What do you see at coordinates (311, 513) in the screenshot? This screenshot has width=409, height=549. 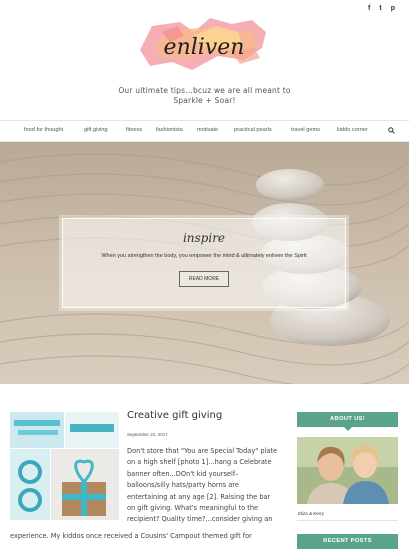 I see `about-us-caption: Eliza & Kerry` at bounding box center [311, 513].